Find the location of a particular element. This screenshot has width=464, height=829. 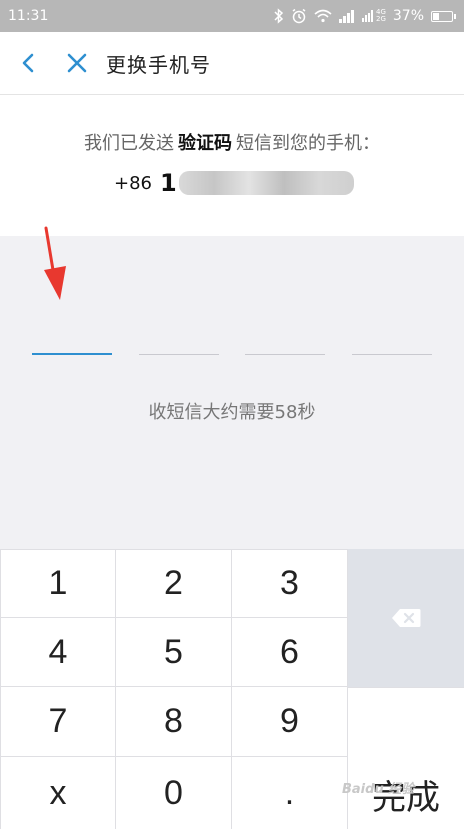

key-label: x is located at coordinates (58, 792).